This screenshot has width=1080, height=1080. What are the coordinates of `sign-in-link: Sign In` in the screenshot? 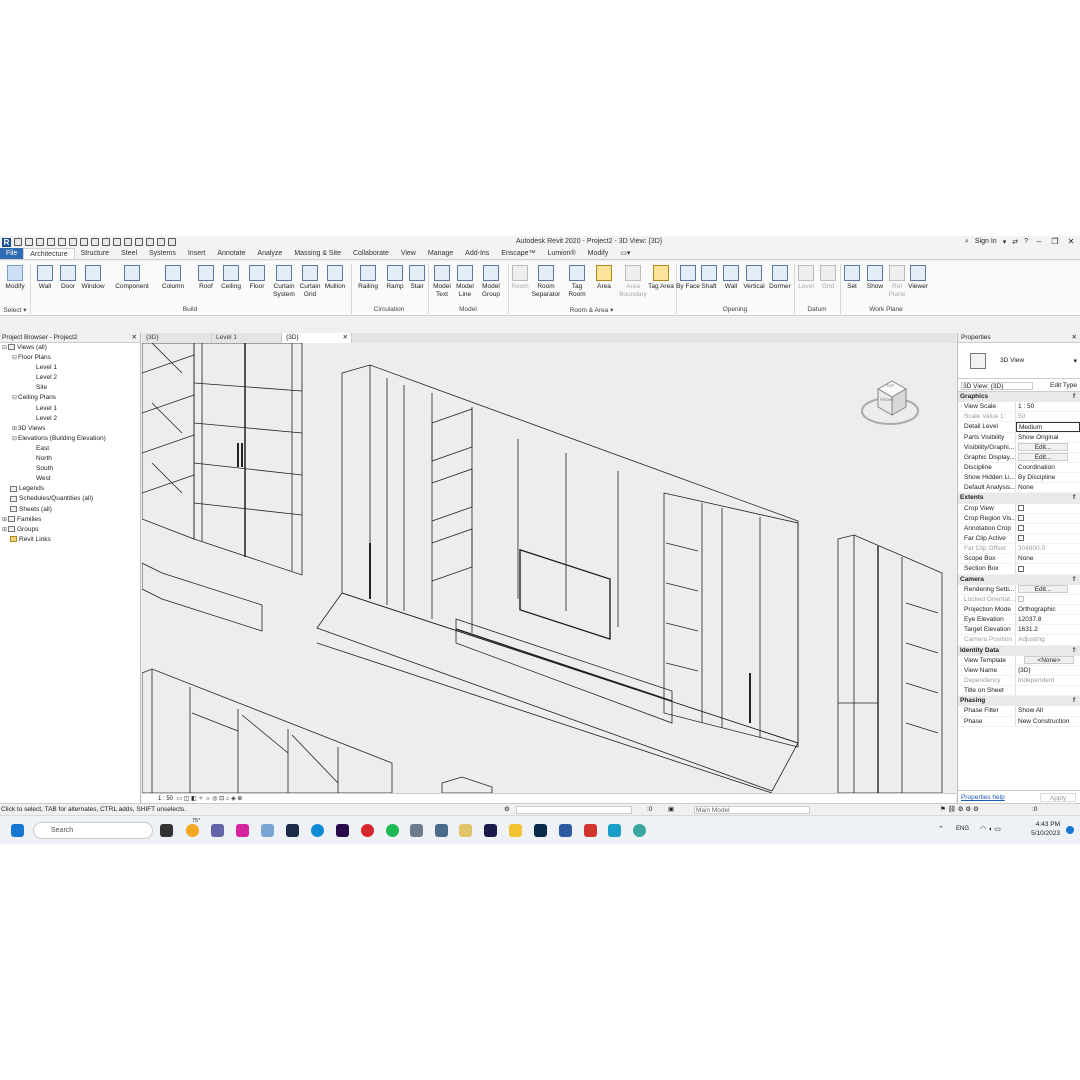 It's located at (986, 241).